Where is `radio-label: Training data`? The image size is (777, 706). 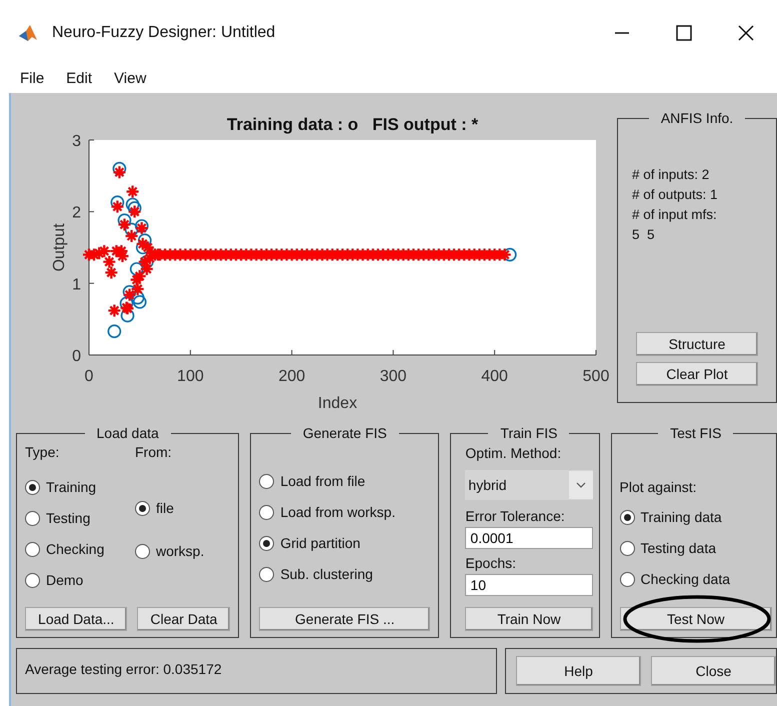
radio-label: Training data is located at coordinates (681, 517).